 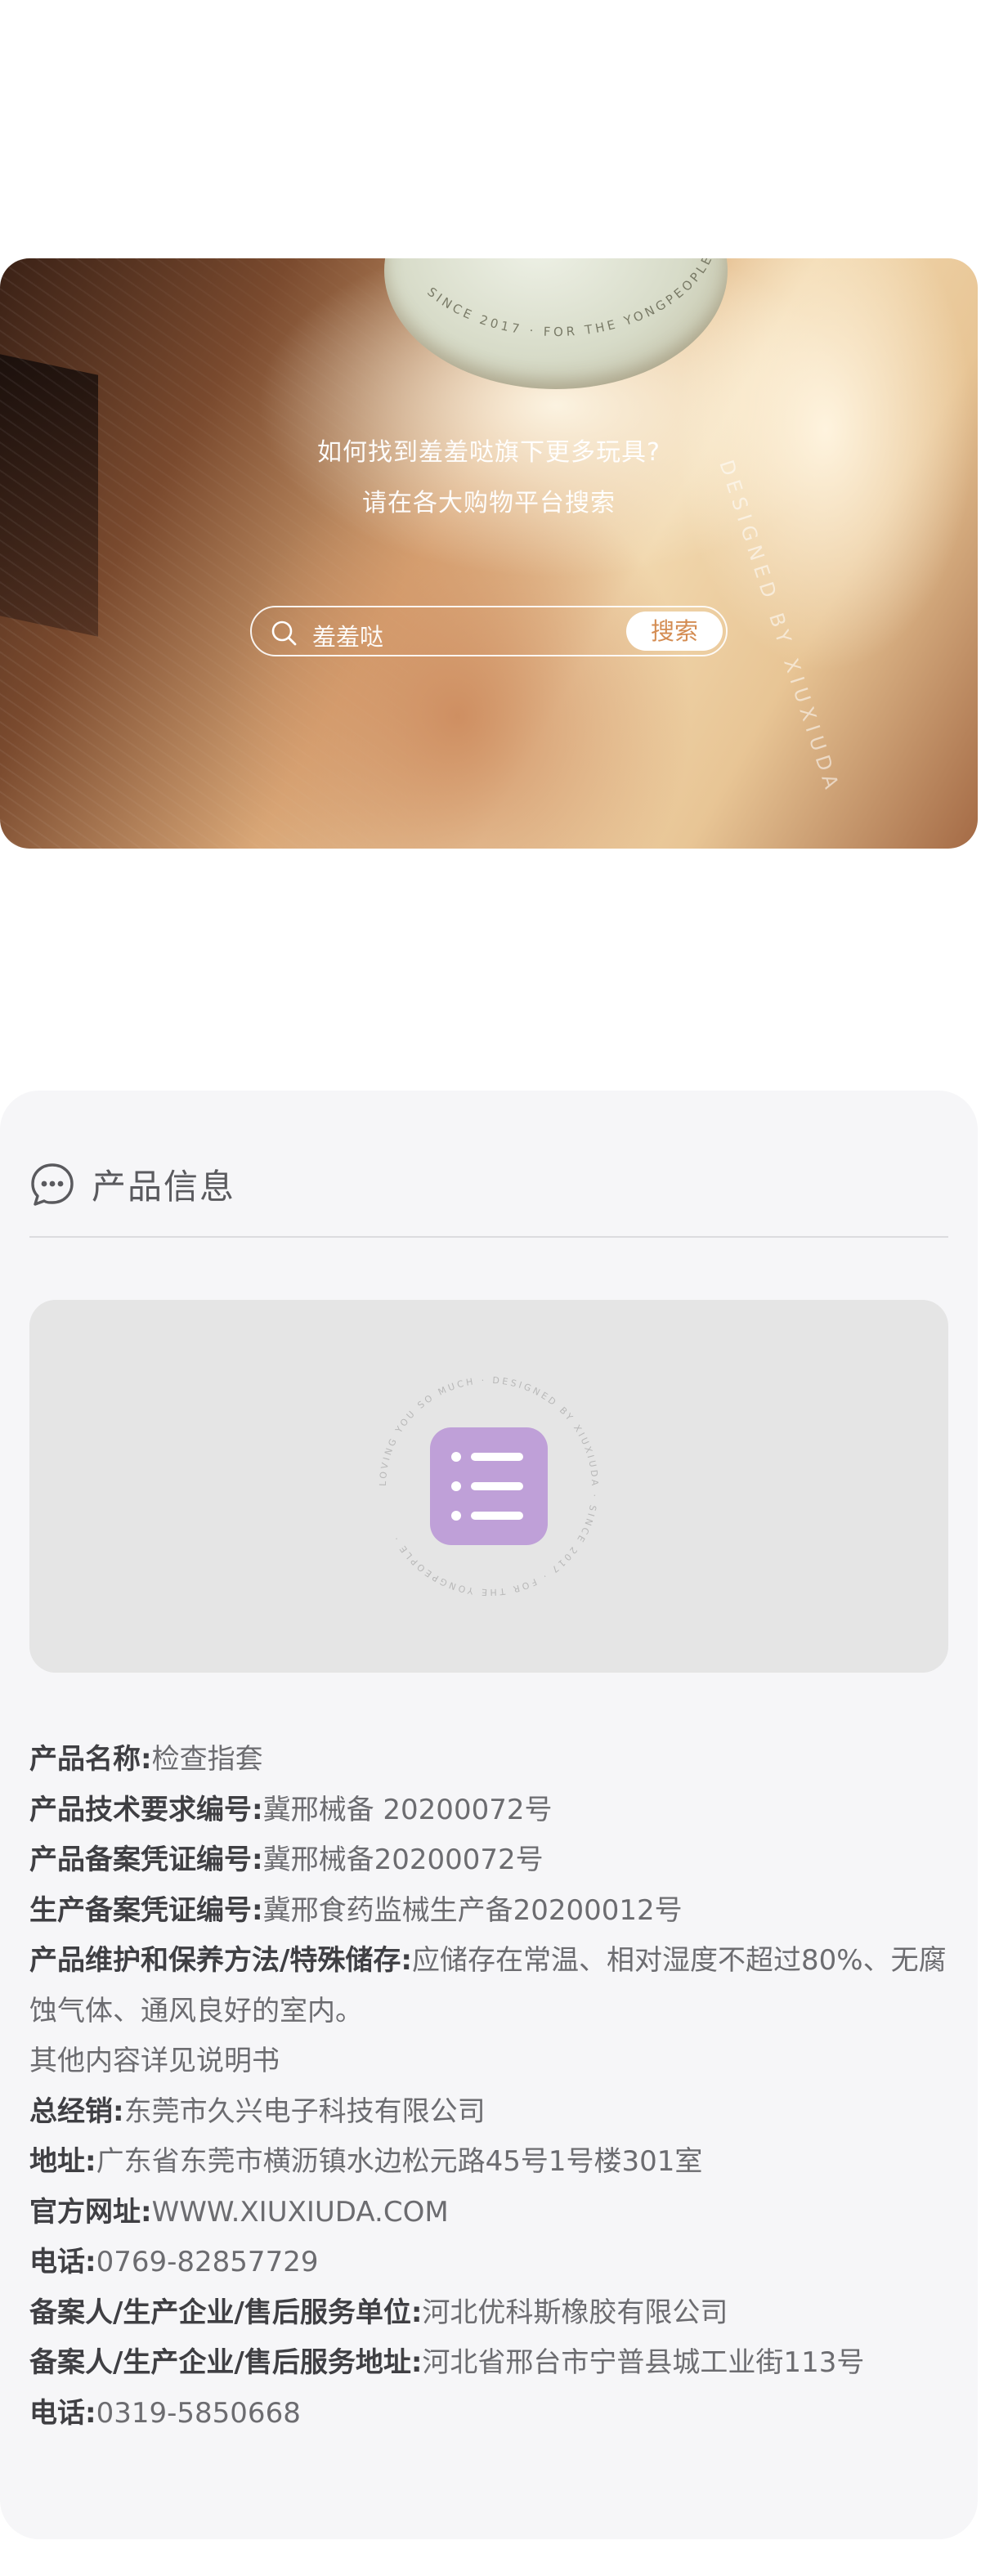 I want to click on engraving-top: SINCE 2017 · FOR THE YONGPEOPLE, so click(x=570, y=299).